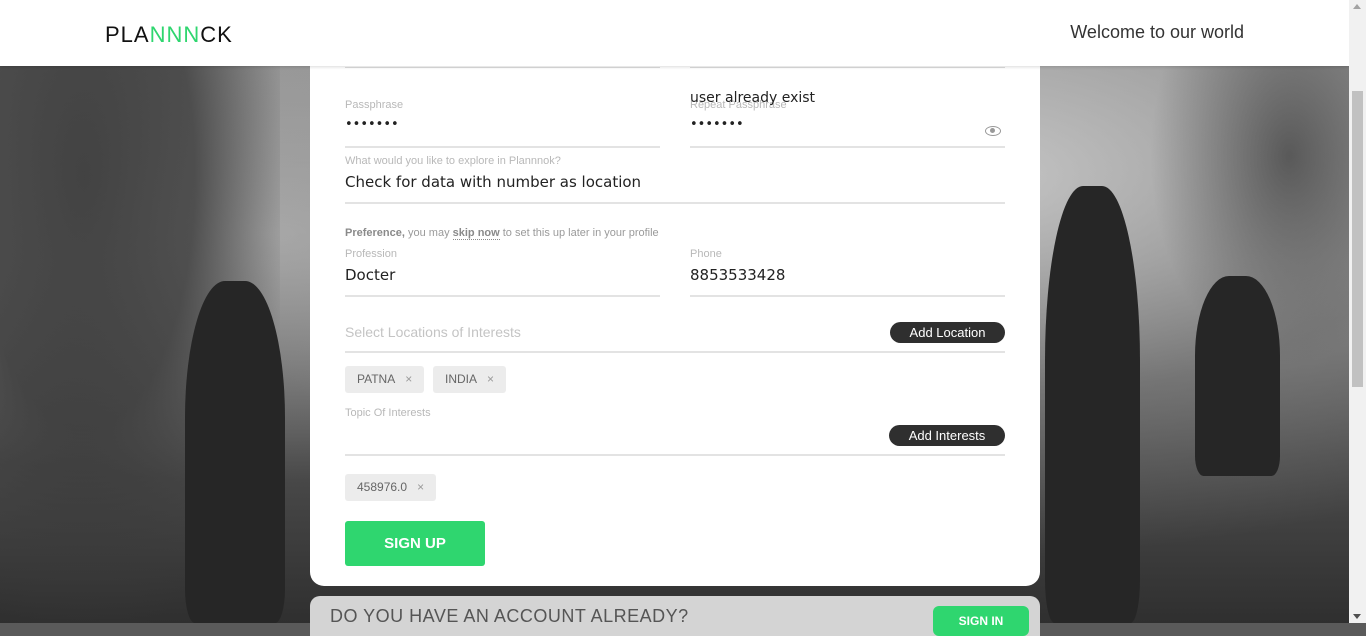 The image size is (1366, 636). I want to click on background-person-left, so click(235, 452).